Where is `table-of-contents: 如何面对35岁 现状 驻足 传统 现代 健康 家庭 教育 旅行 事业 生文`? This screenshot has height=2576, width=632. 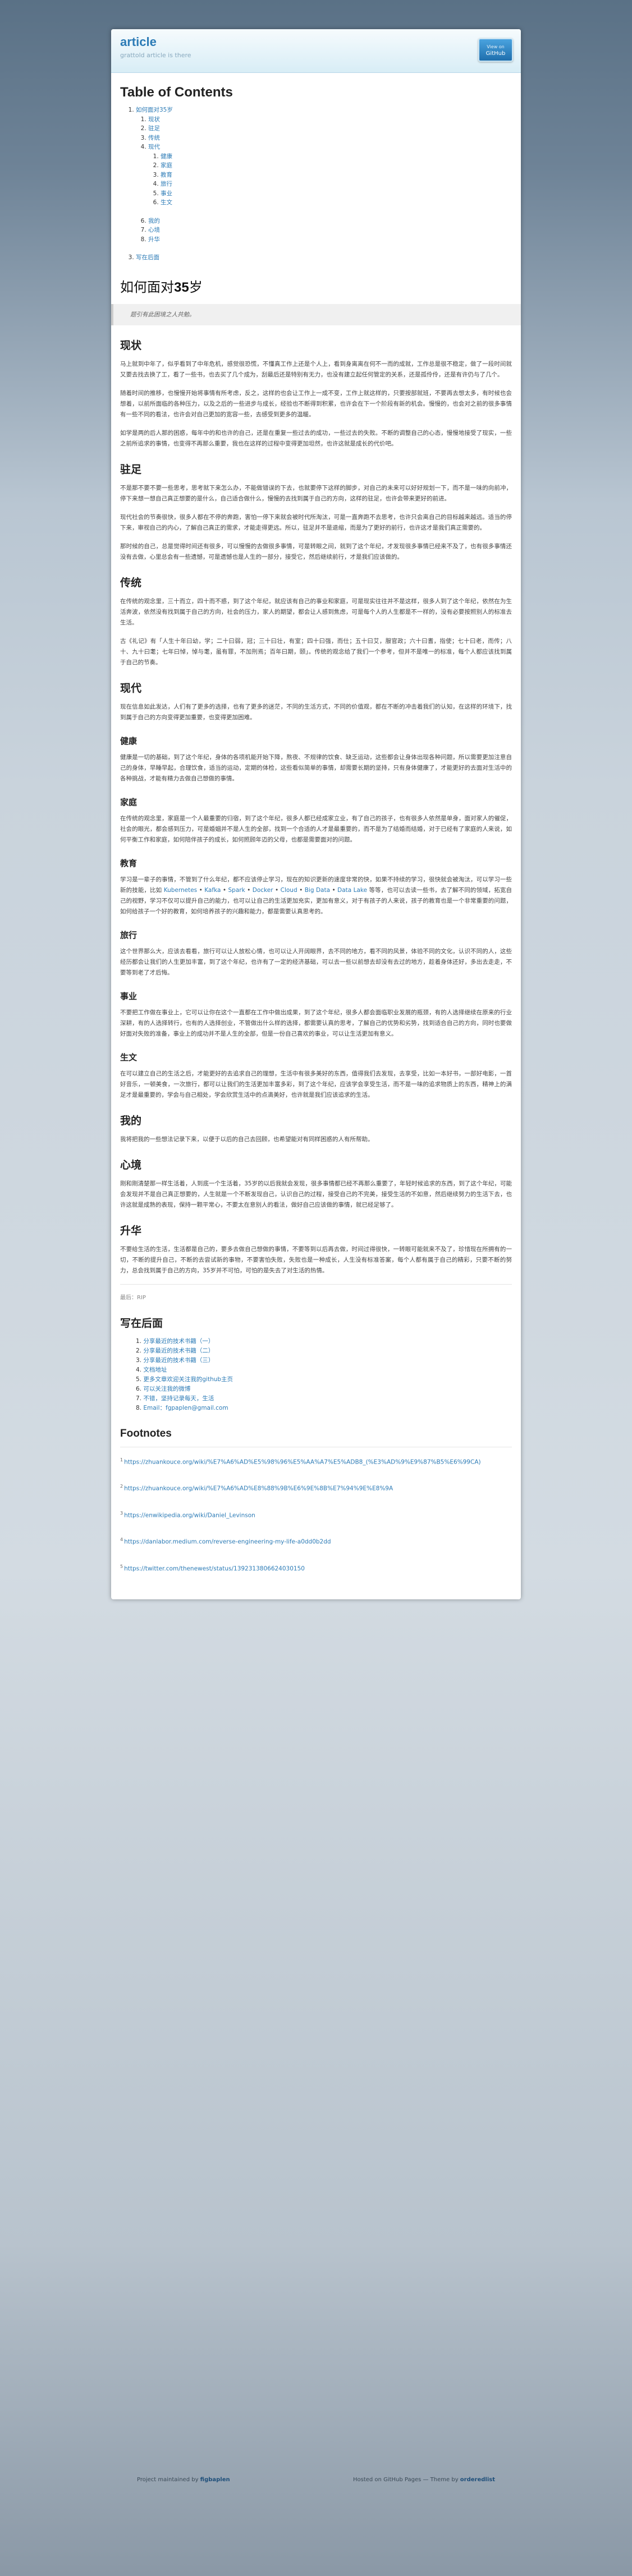 table-of-contents: 如何面对35岁 现状 驻足 传统 现代 健康 家庭 教育 旅行 事业 生文 is located at coordinates (324, 184).